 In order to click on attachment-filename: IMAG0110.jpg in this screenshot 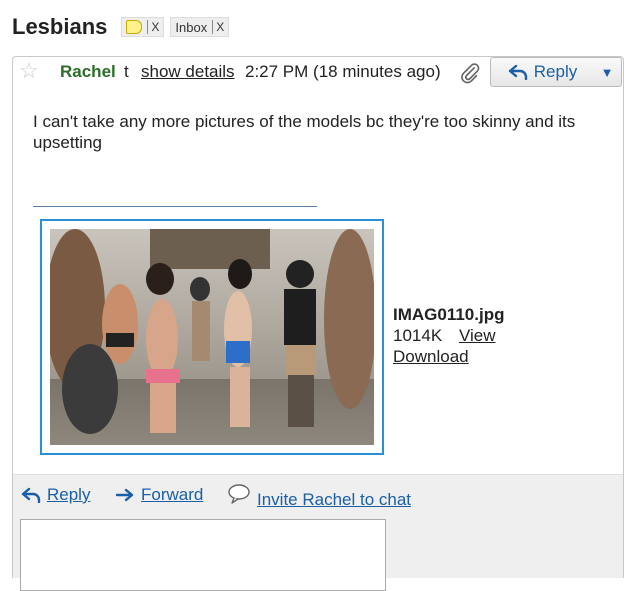, I will do `click(449, 314)`.